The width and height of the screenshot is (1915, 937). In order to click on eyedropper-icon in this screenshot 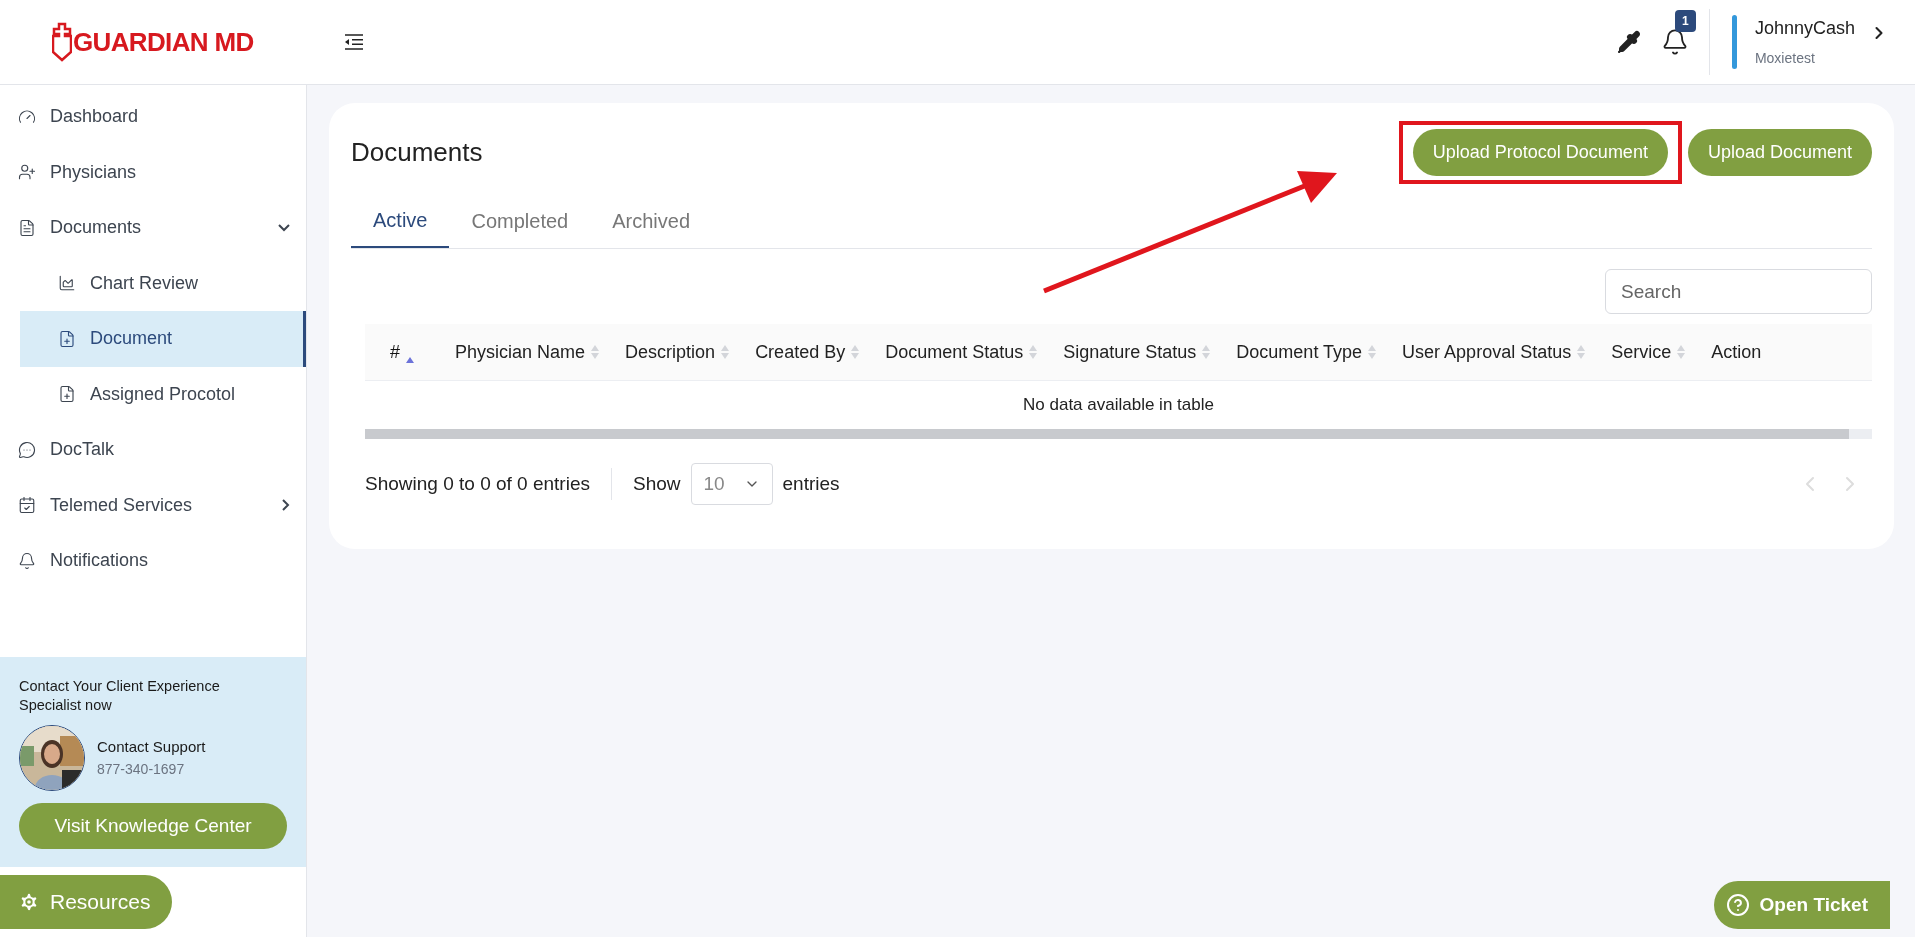, I will do `click(1628, 42)`.